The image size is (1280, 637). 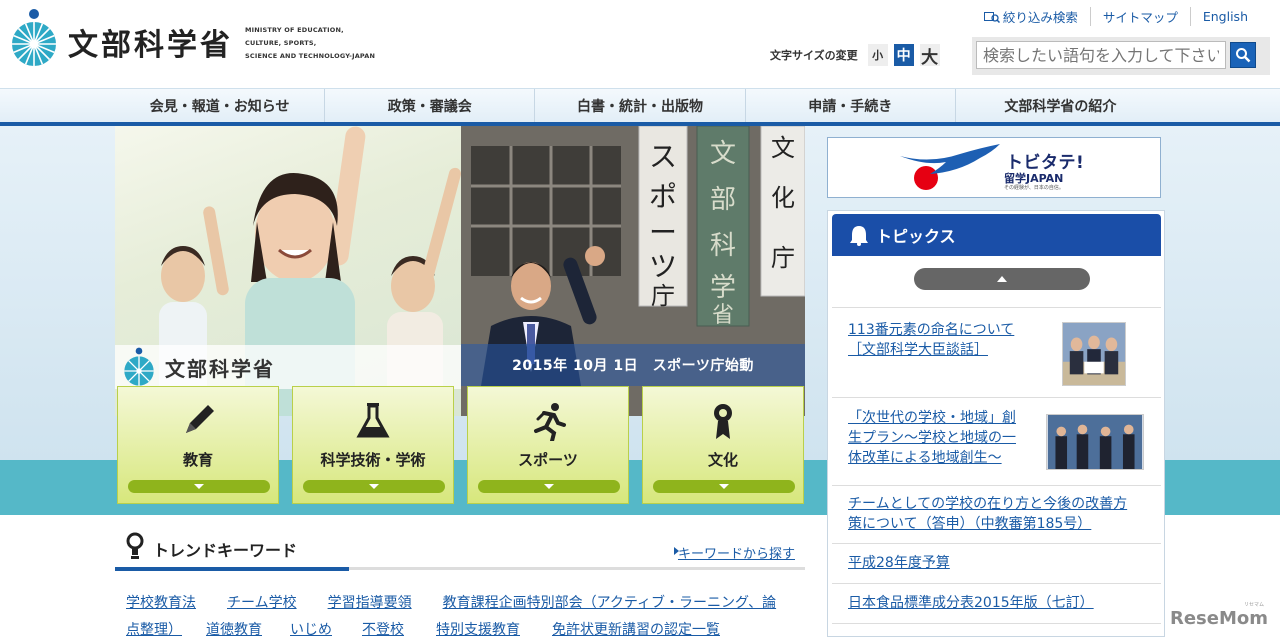 I want to click on tile-education: 教育, so click(x=198, y=445).